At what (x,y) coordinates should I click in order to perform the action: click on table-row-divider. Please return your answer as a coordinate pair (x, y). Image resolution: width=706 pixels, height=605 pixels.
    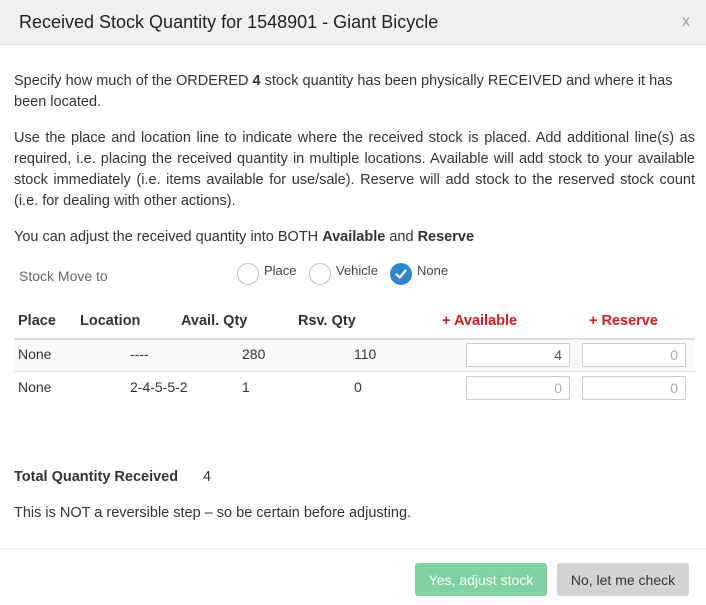
    Looking at the image, I should click on (354, 371).